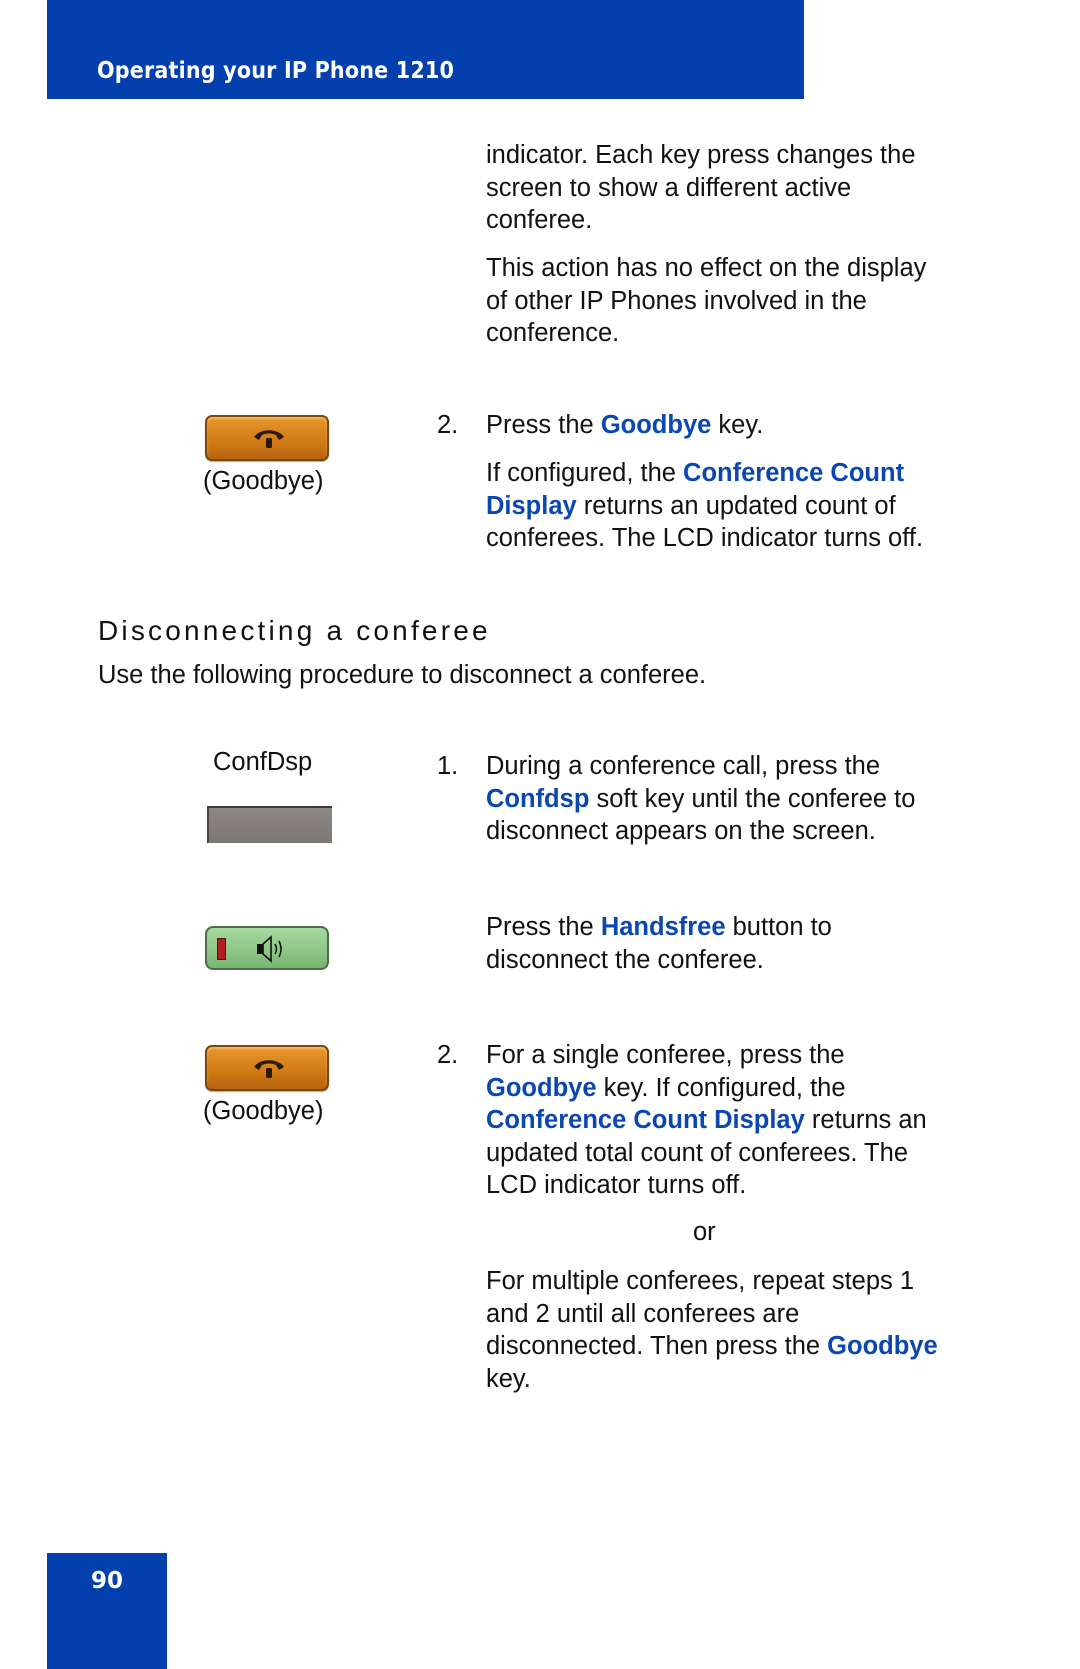 The height and width of the screenshot is (1669, 1080). I want to click on text-line: conferees. The LCD indicator turns off., so click(705, 538).